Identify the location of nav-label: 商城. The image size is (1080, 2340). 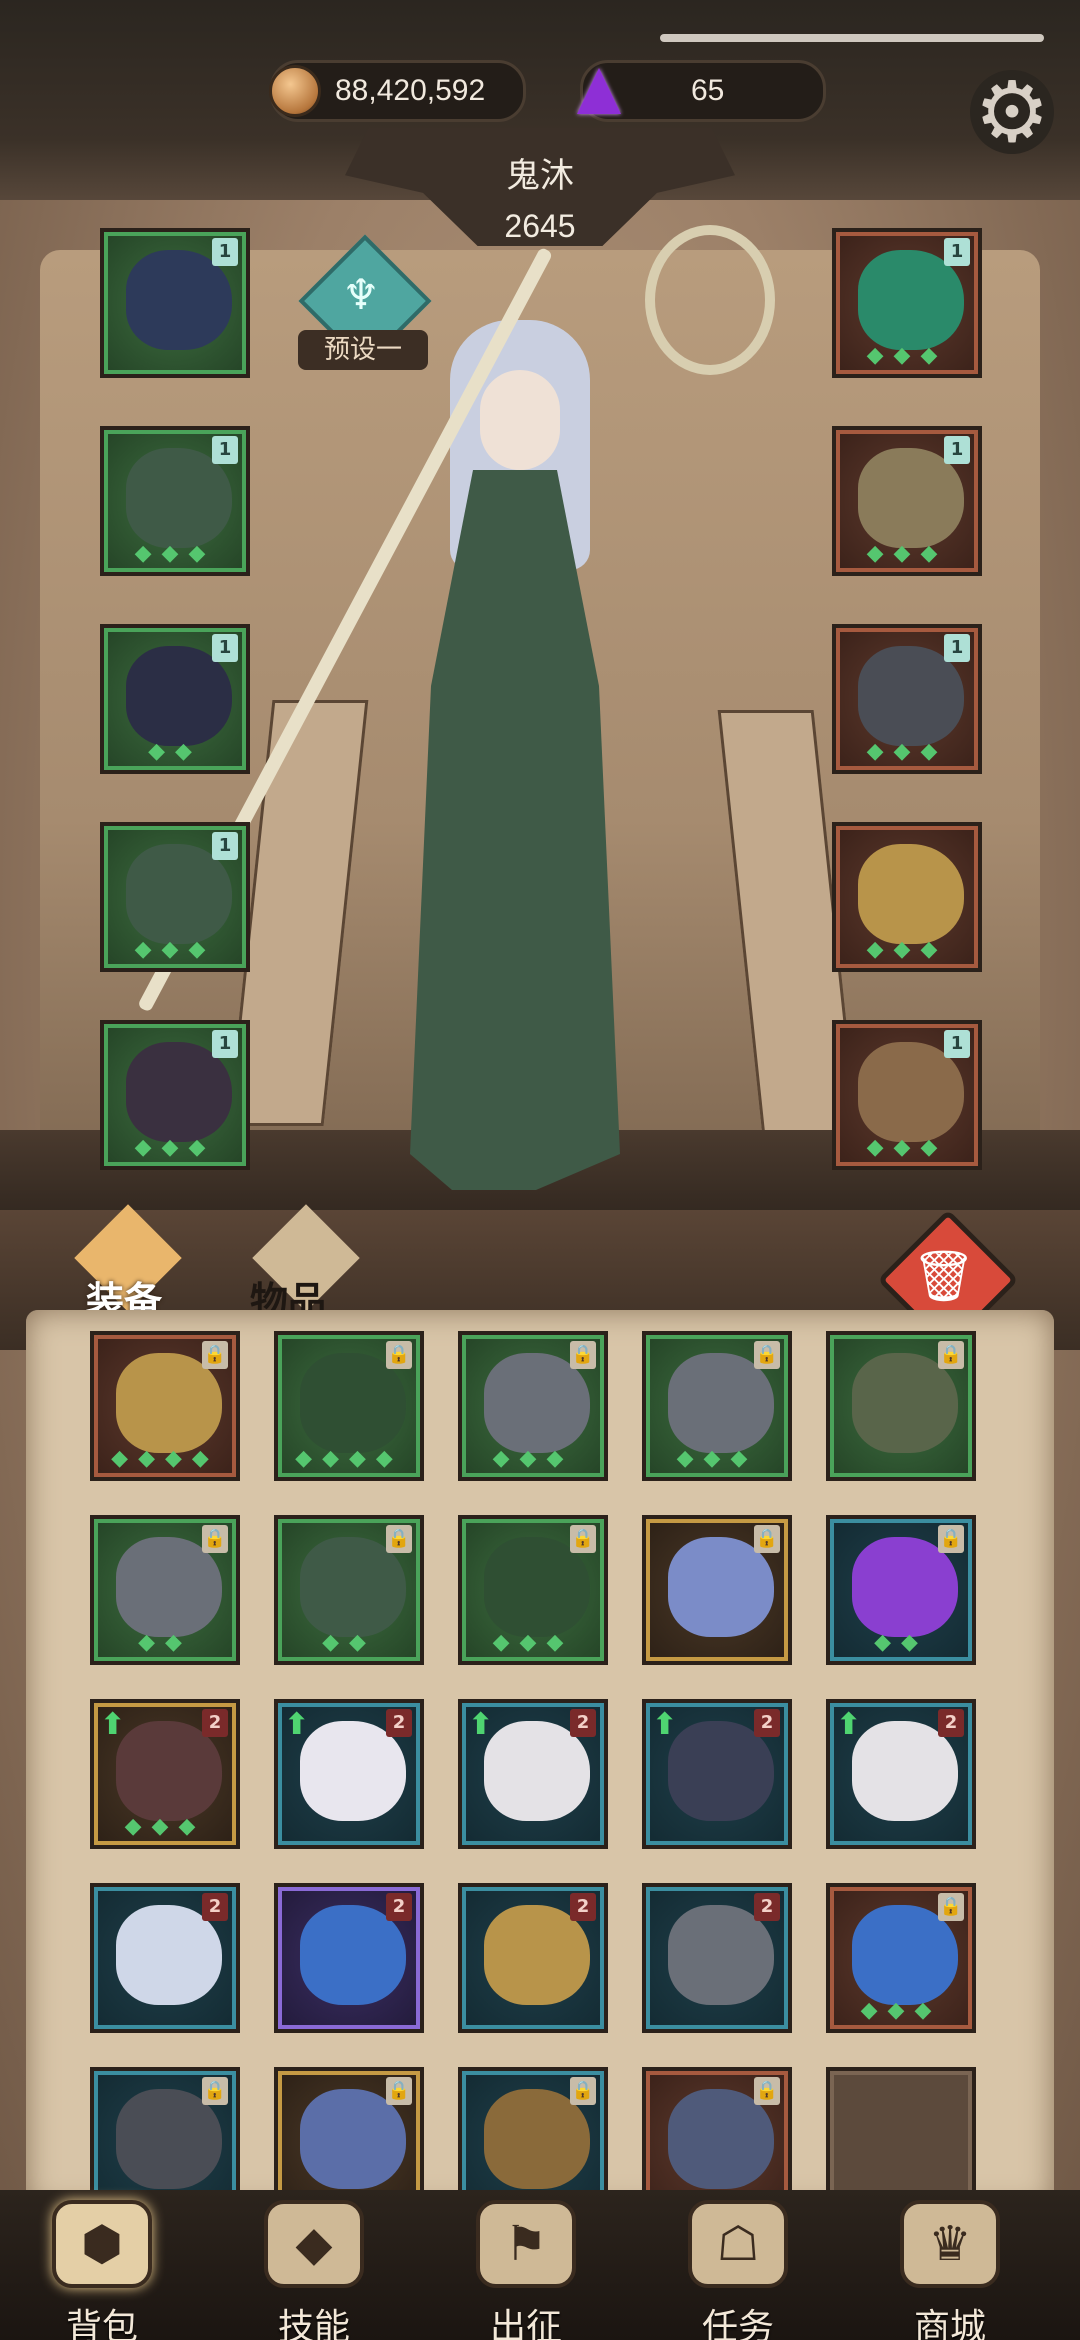
(949, 2323).